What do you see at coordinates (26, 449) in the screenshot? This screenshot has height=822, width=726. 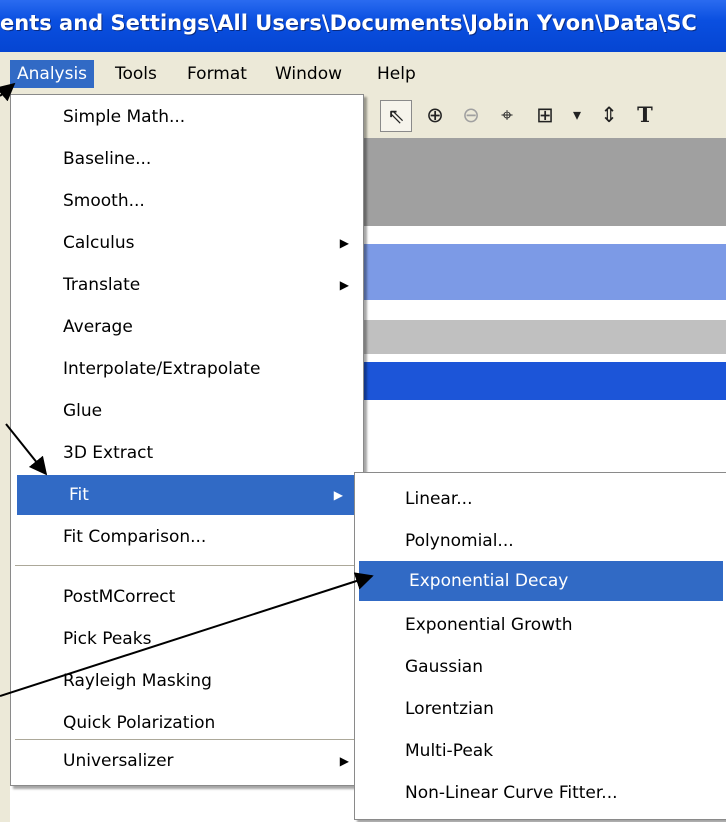 I see `annotation-arrow-fit` at bounding box center [26, 449].